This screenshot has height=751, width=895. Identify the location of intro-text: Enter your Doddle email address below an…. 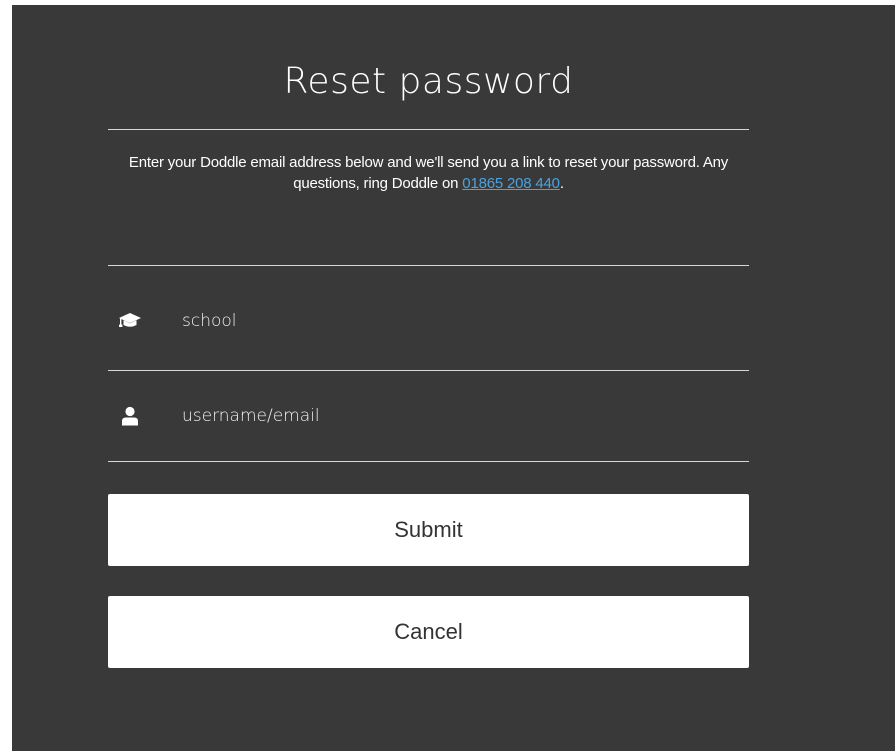
(428, 173).